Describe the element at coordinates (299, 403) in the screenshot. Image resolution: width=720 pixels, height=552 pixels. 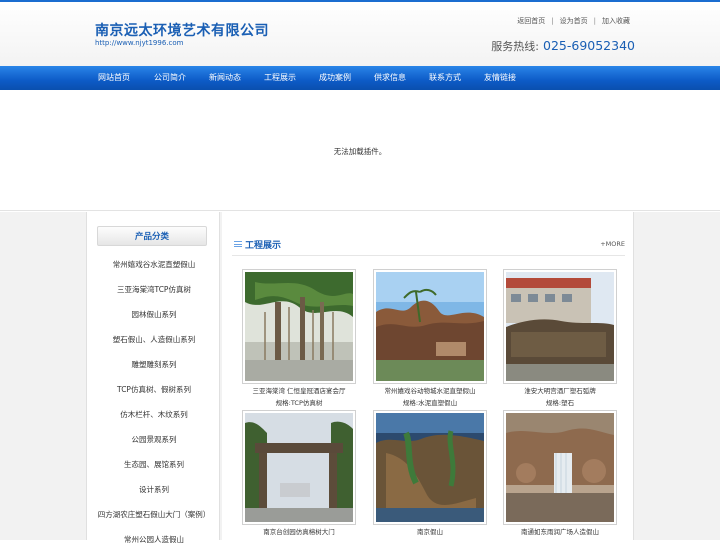
I see `project-spec: 规格:TCP仿真树` at that location.